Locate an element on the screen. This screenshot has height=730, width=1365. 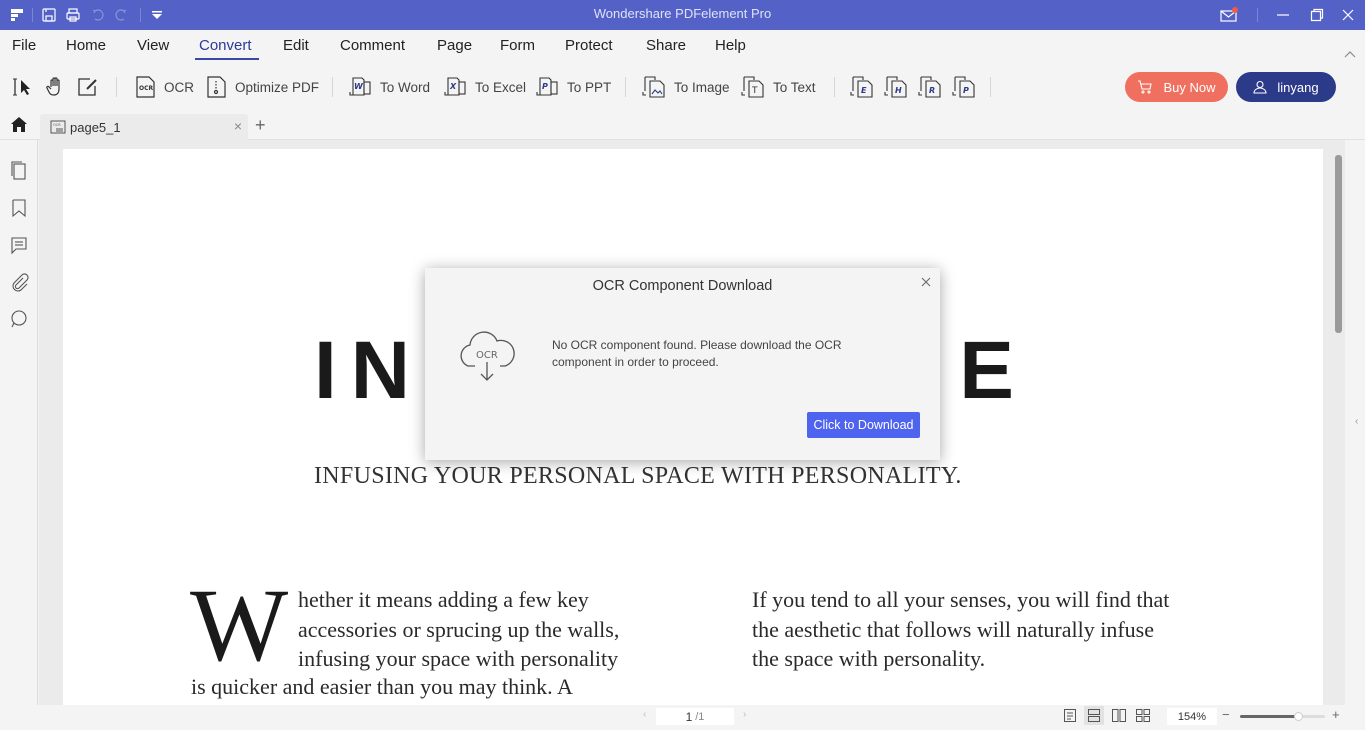
to-html-button: H is located at coordinates (896, 87).